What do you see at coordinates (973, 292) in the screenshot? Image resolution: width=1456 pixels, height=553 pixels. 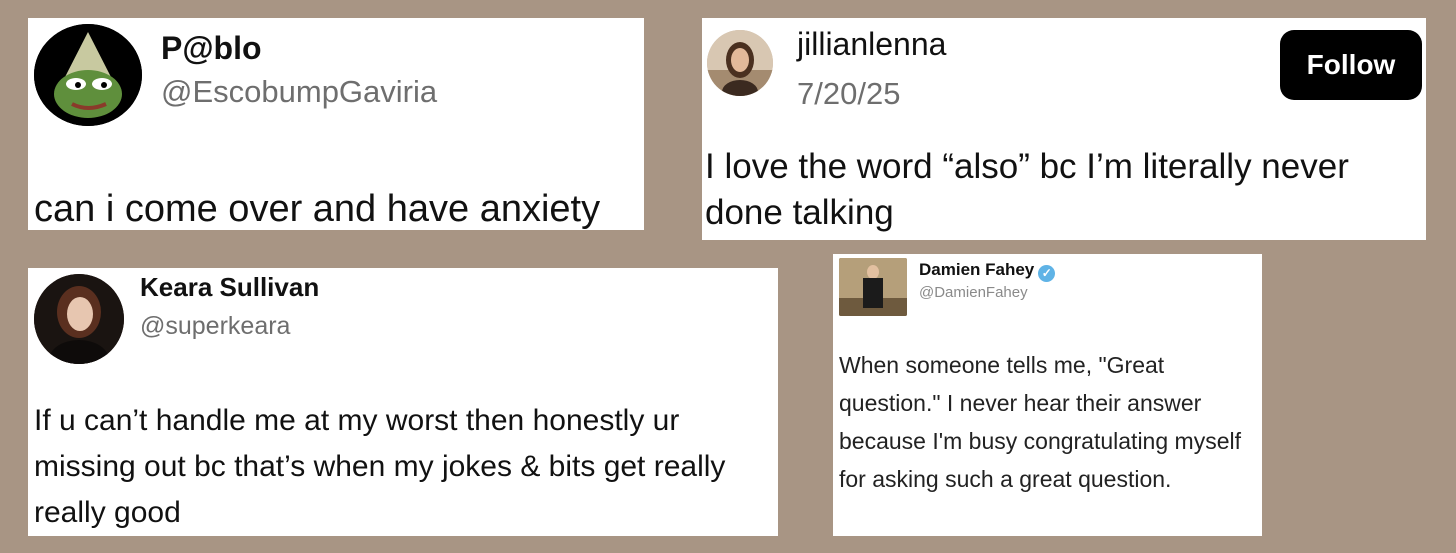 I see `author-handle: @DamienFahey` at bounding box center [973, 292].